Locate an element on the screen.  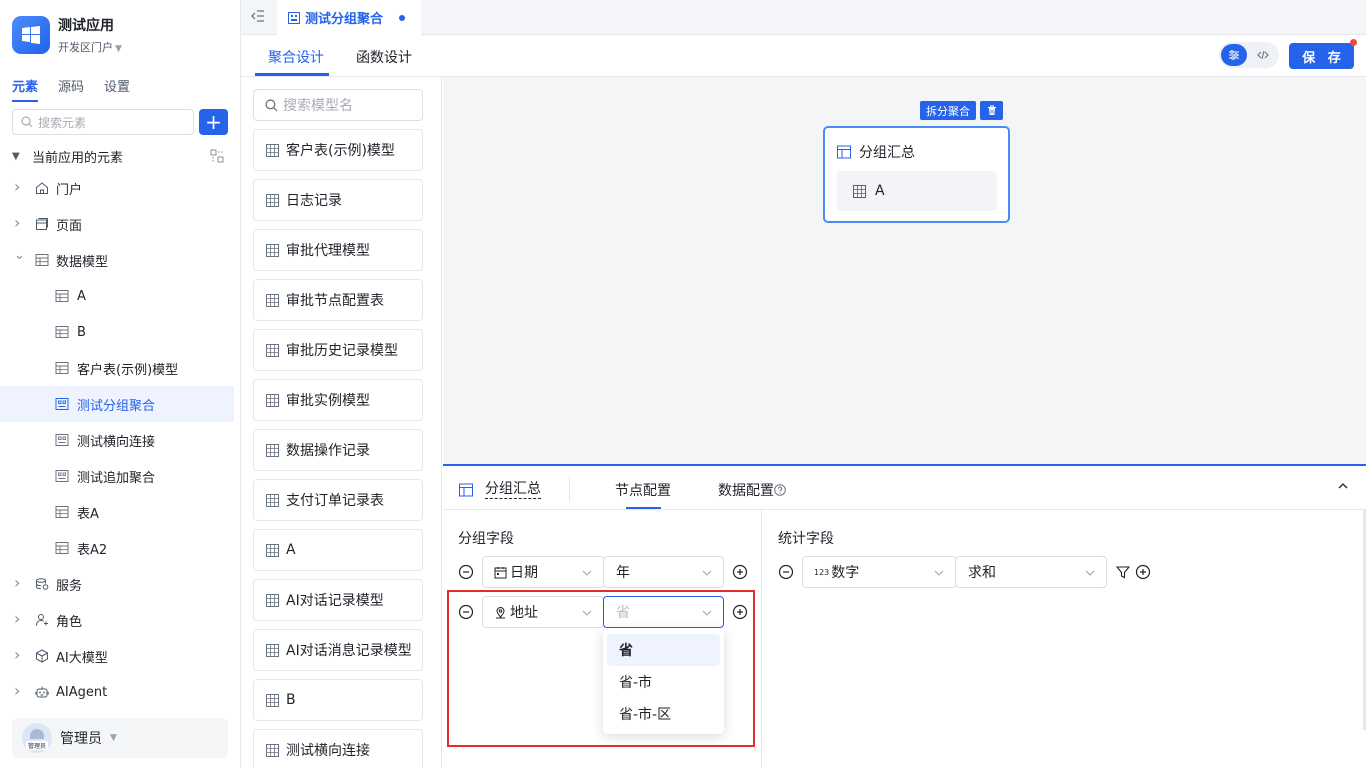
sidebar-item: A is located at coordinates (117, 296).